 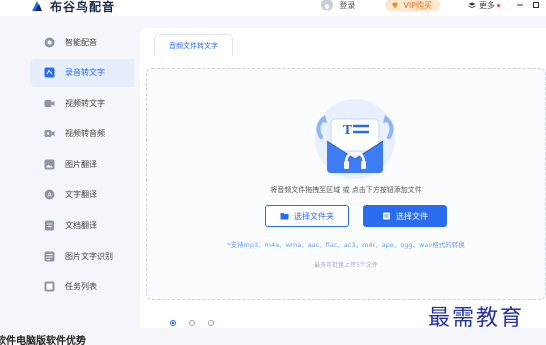 I want to click on avatar-icon, so click(x=327, y=5).